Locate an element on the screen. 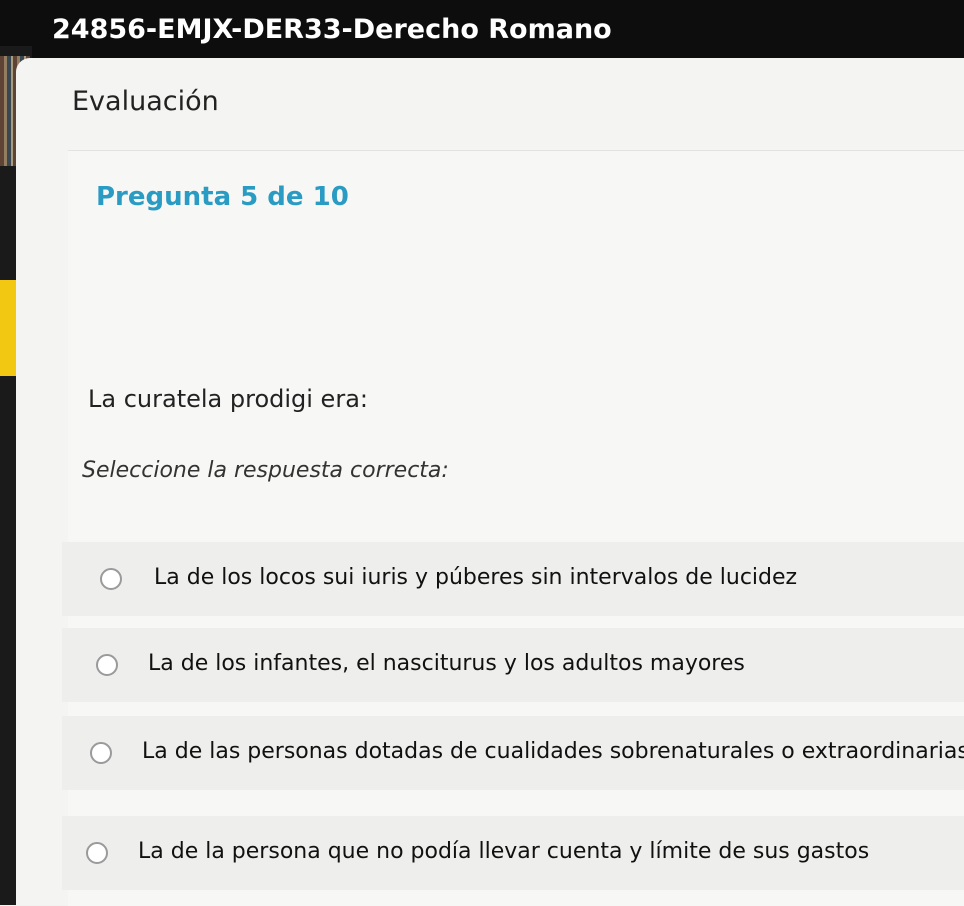 This screenshot has height=906, width=964. answer-instruction: Seleccione la respuesta correcta: is located at coordinates (265, 470).